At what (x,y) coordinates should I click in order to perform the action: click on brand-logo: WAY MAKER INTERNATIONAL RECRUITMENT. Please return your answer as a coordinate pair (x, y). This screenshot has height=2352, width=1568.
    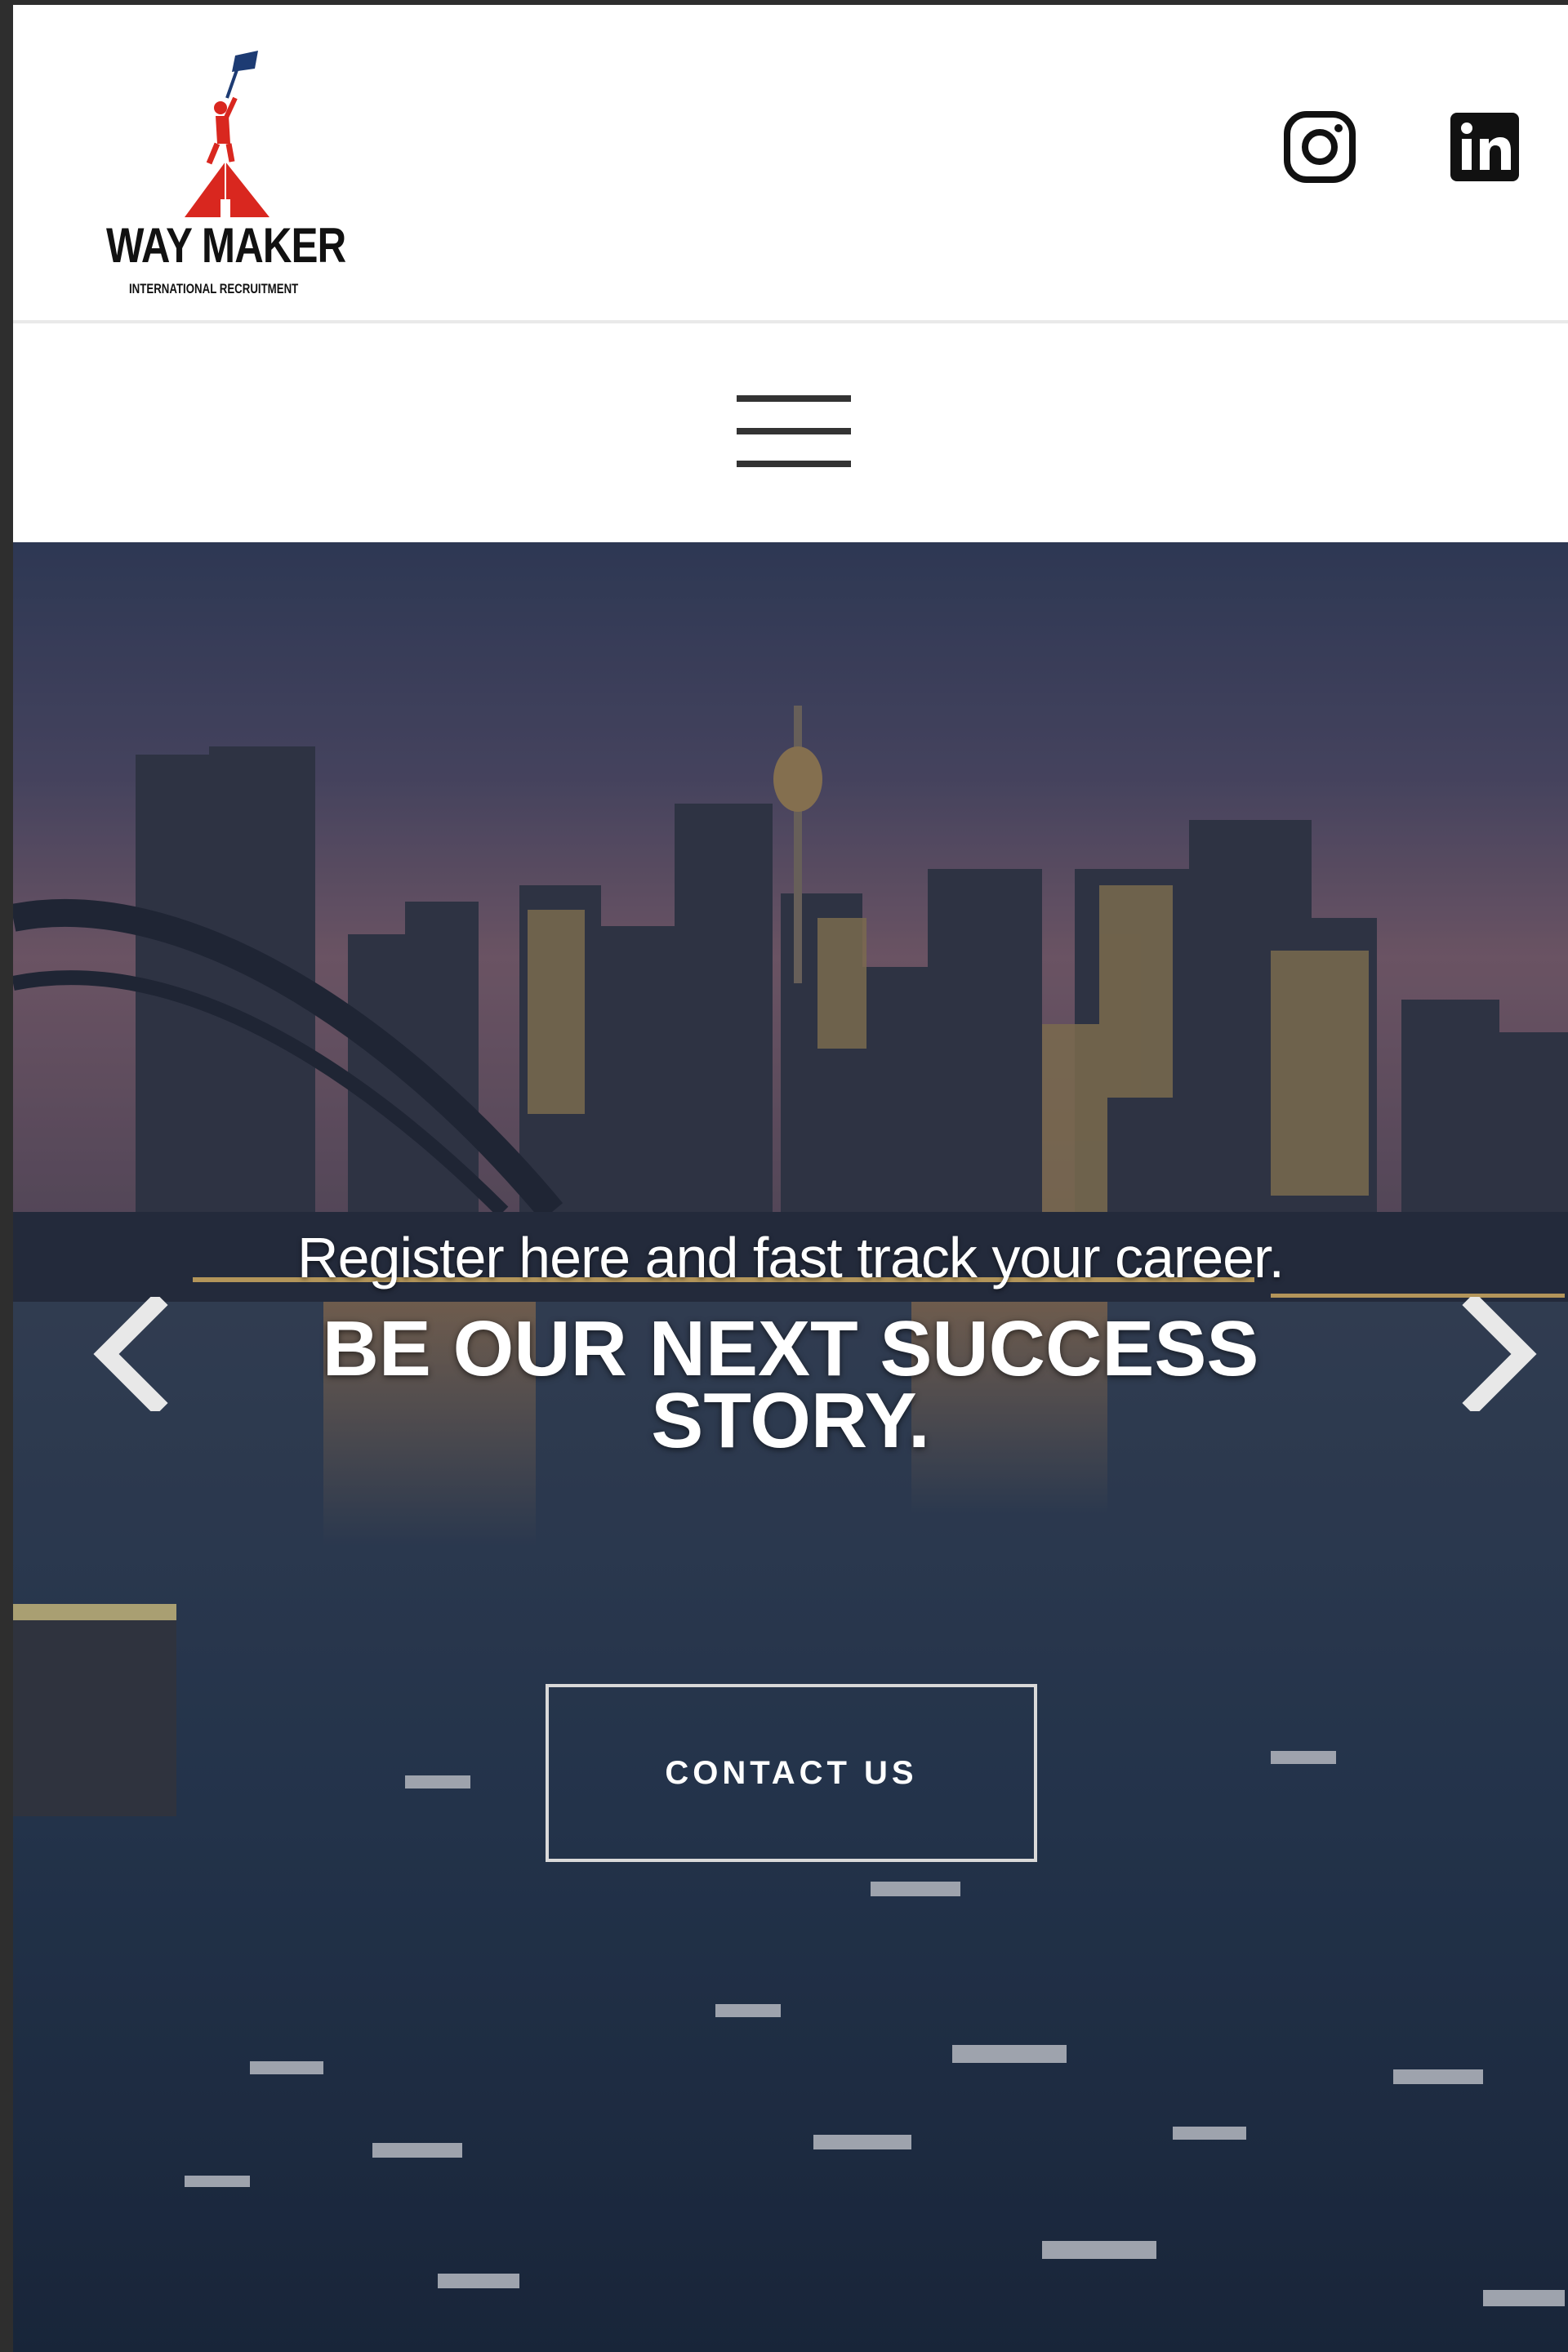
    Looking at the image, I should click on (226, 178).